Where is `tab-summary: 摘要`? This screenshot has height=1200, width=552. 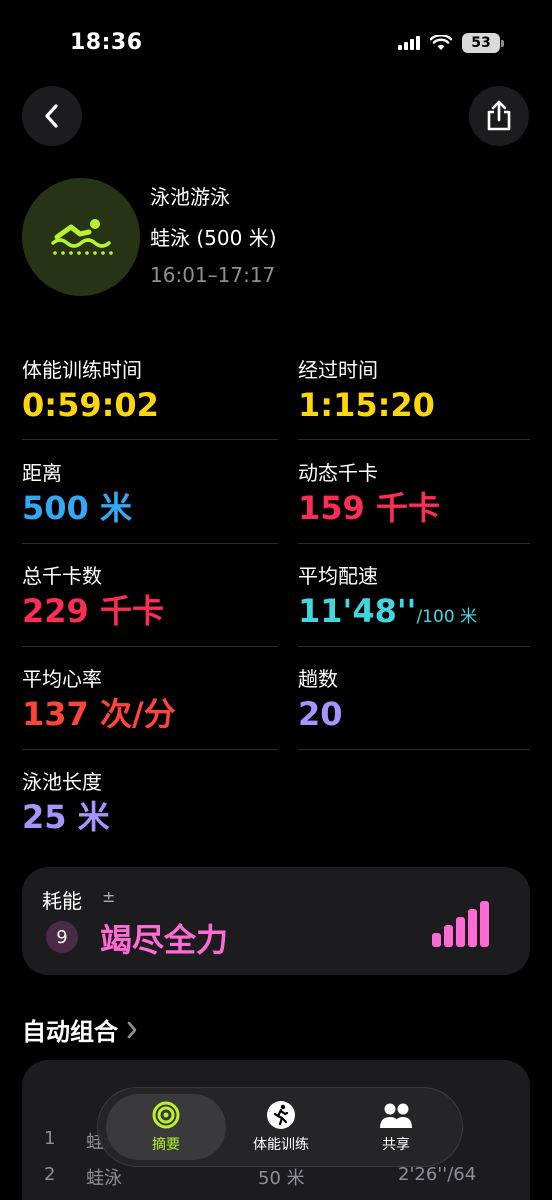
tab-summary: 摘要 is located at coordinates (166, 1127).